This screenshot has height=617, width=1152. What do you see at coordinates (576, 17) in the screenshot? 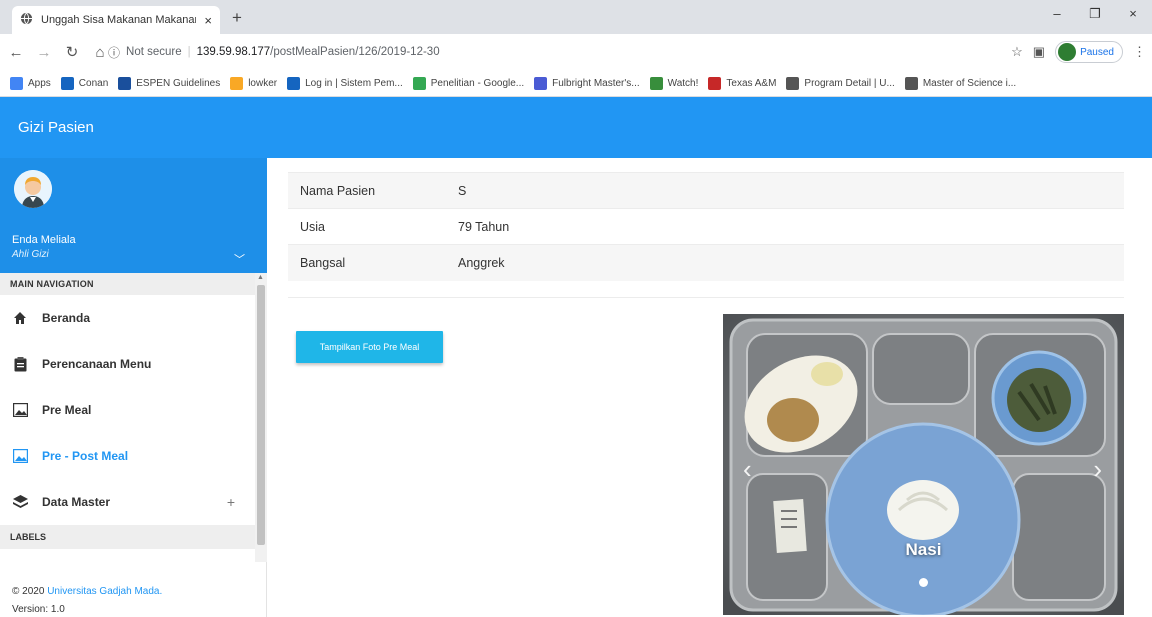
I see `browser-tabstrip: Unggah Sisa Makanan Makanan × + – ❐ ×` at bounding box center [576, 17].